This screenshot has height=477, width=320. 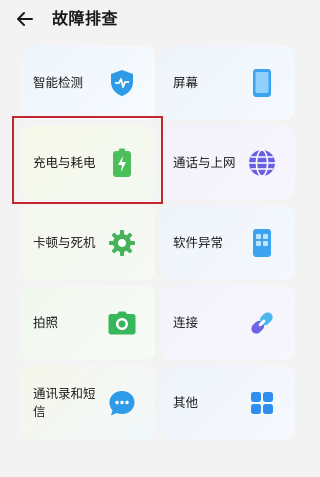 What do you see at coordinates (122, 403) in the screenshot?
I see `chat-bubble-icon` at bounding box center [122, 403].